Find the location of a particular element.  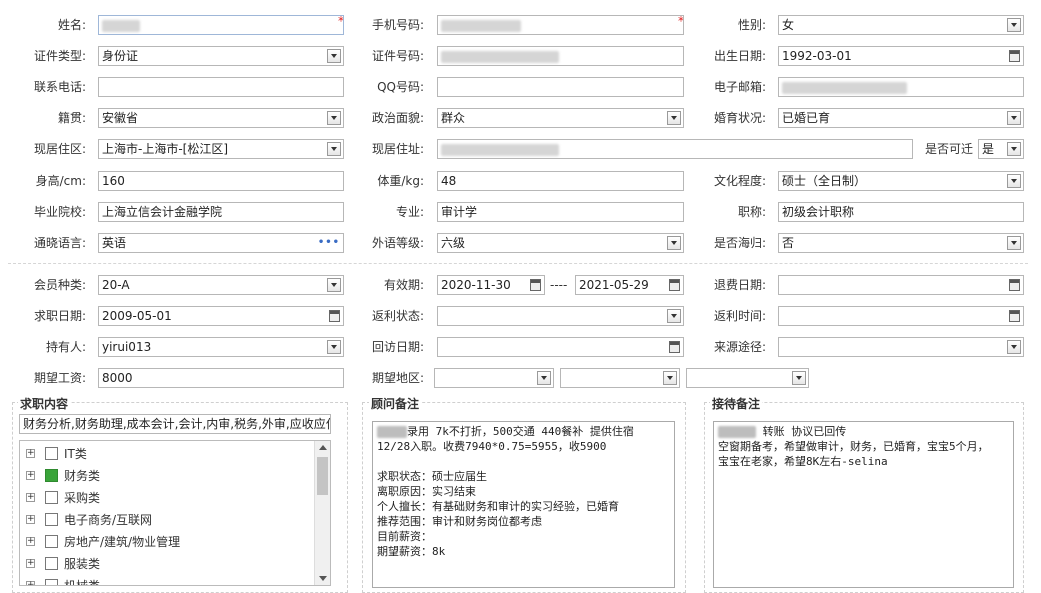

region-district-select is located at coordinates (747, 378).